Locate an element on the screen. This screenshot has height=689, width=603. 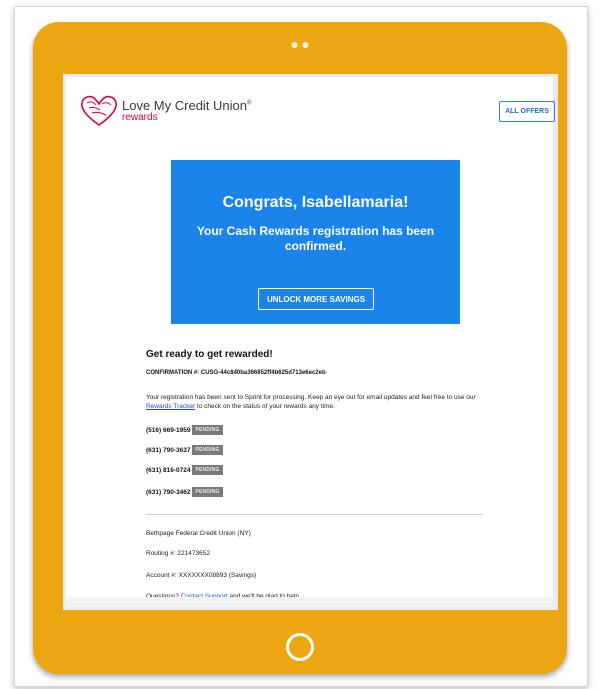
unlock-savings-button: UNLOCK MORE SAVINGS is located at coordinates (316, 299).